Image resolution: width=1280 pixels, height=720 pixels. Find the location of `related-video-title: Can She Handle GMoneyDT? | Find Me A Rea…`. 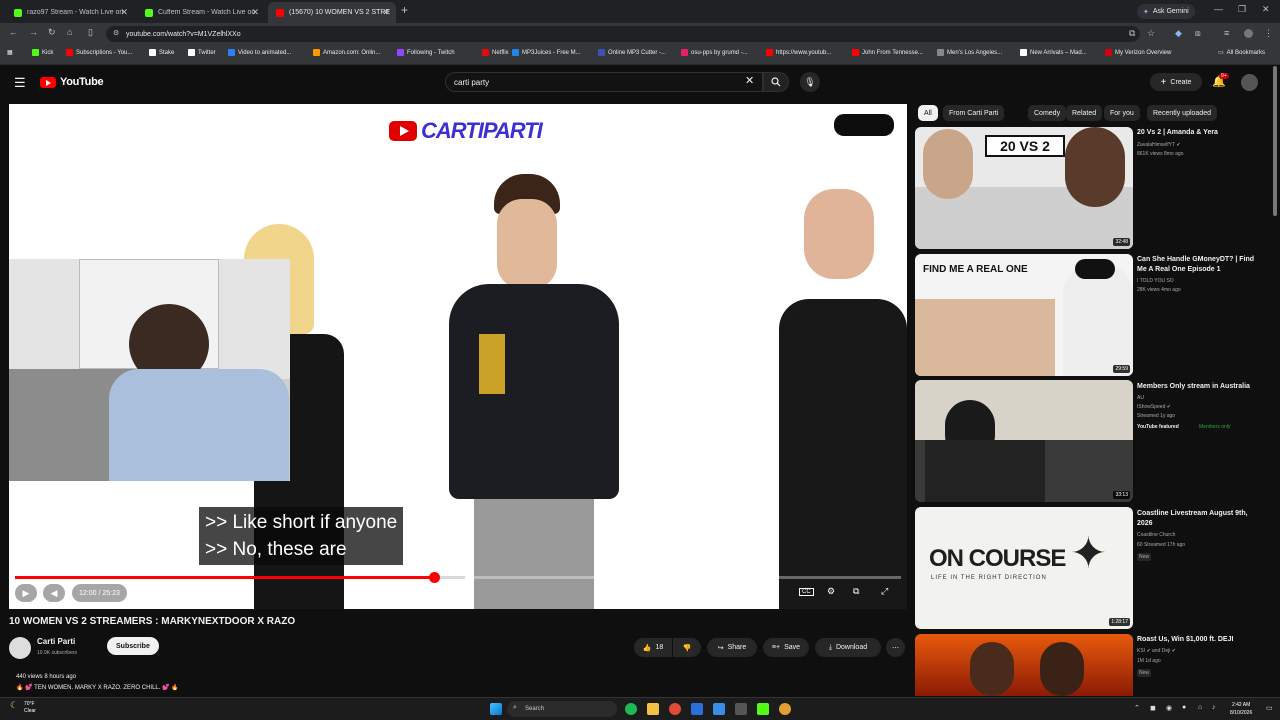

related-video-title: Can She Handle GMoneyDT? | Find Me A Rea… is located at coordinates (1199, 265).